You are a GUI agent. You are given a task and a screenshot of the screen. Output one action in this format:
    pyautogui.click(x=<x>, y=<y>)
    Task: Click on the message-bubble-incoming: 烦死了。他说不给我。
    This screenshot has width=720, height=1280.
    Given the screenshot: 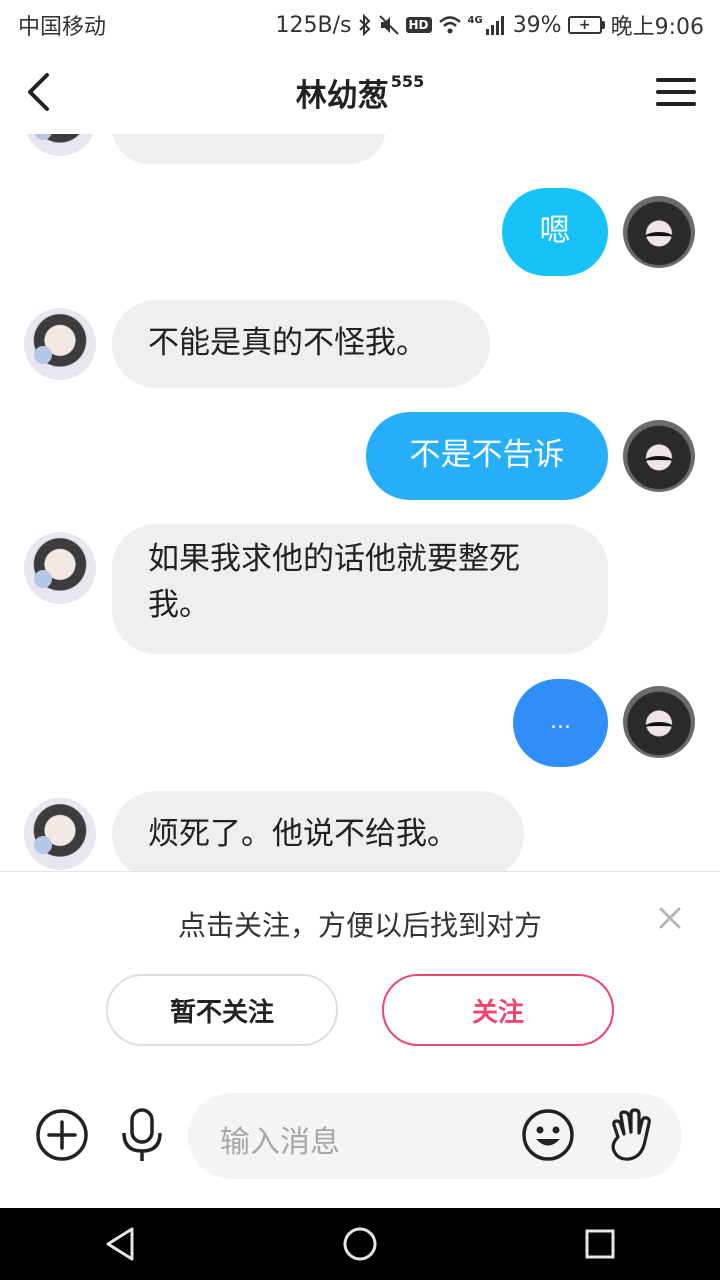 What is the action you would take?
    pyautogui.click(x=318, y=831)
    